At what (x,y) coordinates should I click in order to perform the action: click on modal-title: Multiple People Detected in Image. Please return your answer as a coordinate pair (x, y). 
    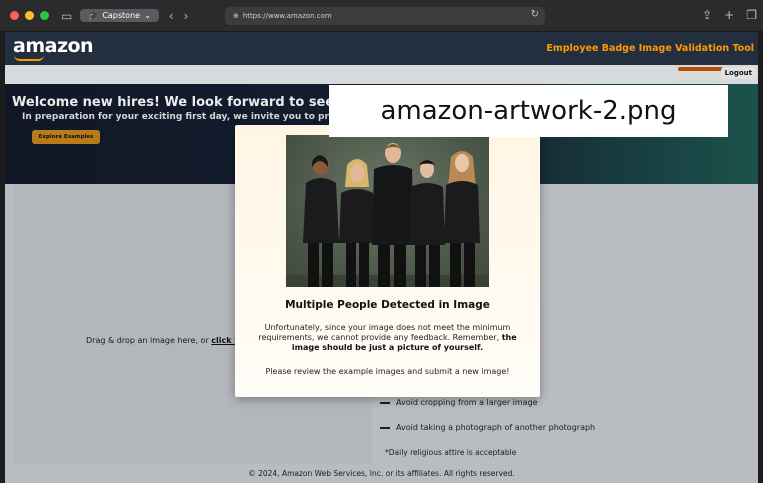
    Looking at the image, I should click on (387, 305).